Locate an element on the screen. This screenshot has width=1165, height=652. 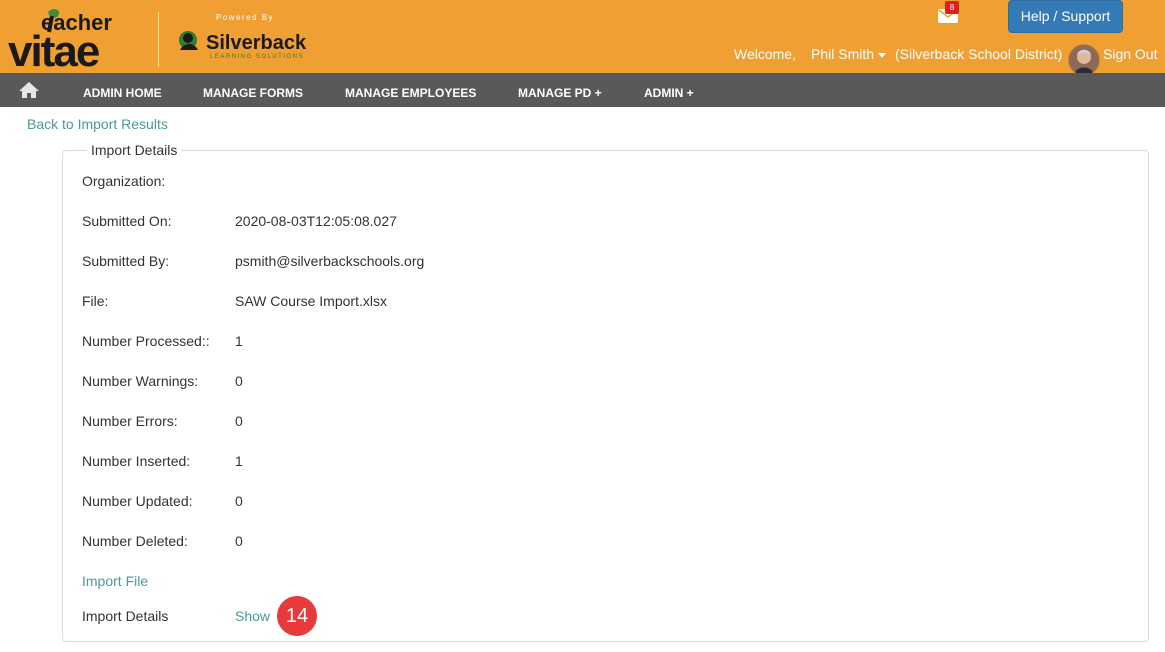
nav-admin-home: ADMIN HOME is located at coordinates (122, 90).